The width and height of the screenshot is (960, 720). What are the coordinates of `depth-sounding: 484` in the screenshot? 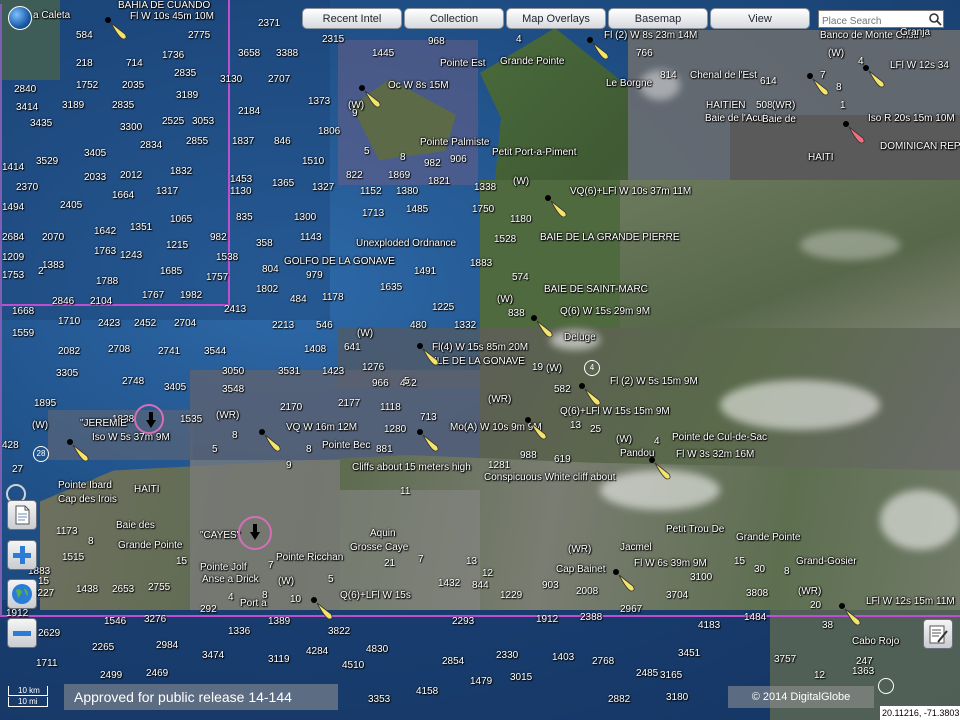 It's located at (298, 299).